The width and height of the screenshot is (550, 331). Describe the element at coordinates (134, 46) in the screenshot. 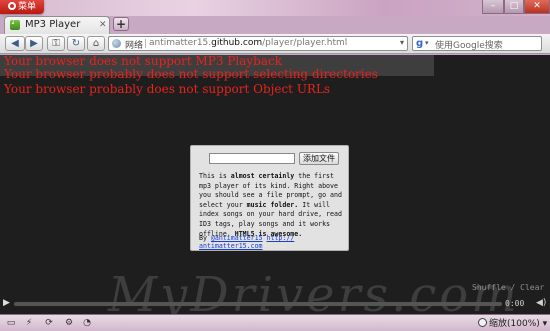

I see `network-zone-label: 网络` at that location.